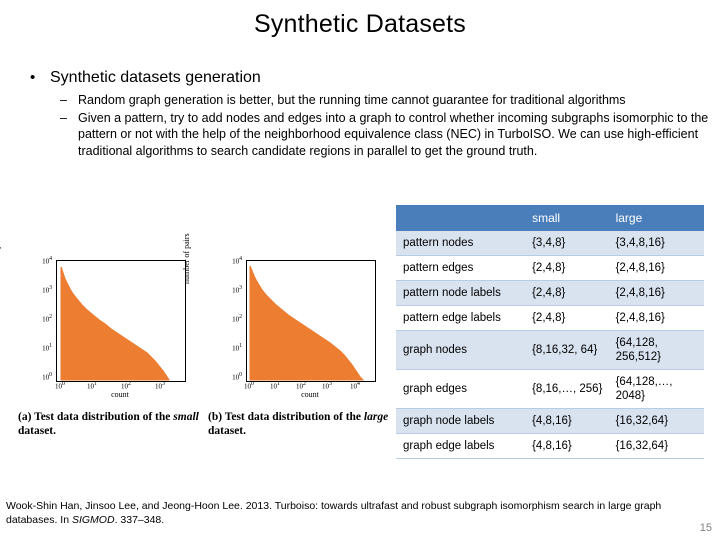 The image size is (720, 540). I want to click on row-label: pattern edge labels, so click(461, 318).